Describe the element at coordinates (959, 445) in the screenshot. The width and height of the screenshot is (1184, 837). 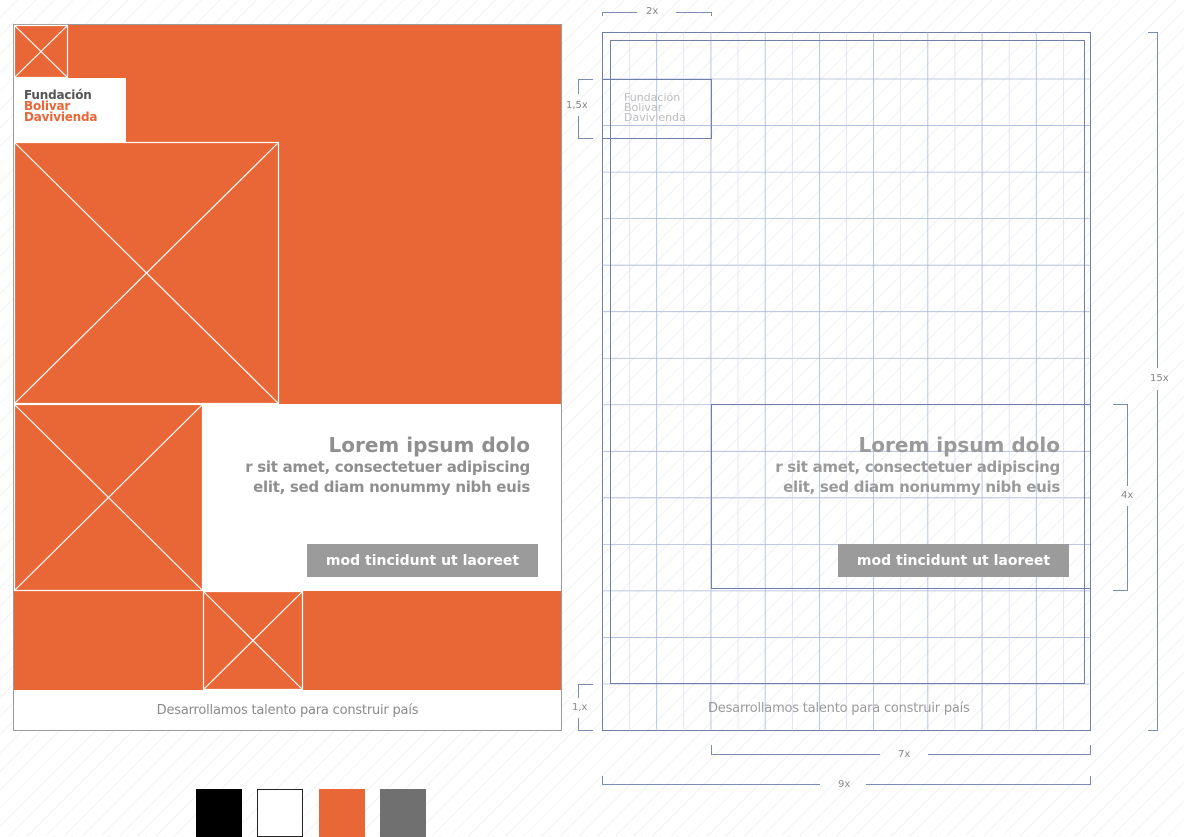
I see `grid-headline-title: Lorem ipsum dolo` at that location.